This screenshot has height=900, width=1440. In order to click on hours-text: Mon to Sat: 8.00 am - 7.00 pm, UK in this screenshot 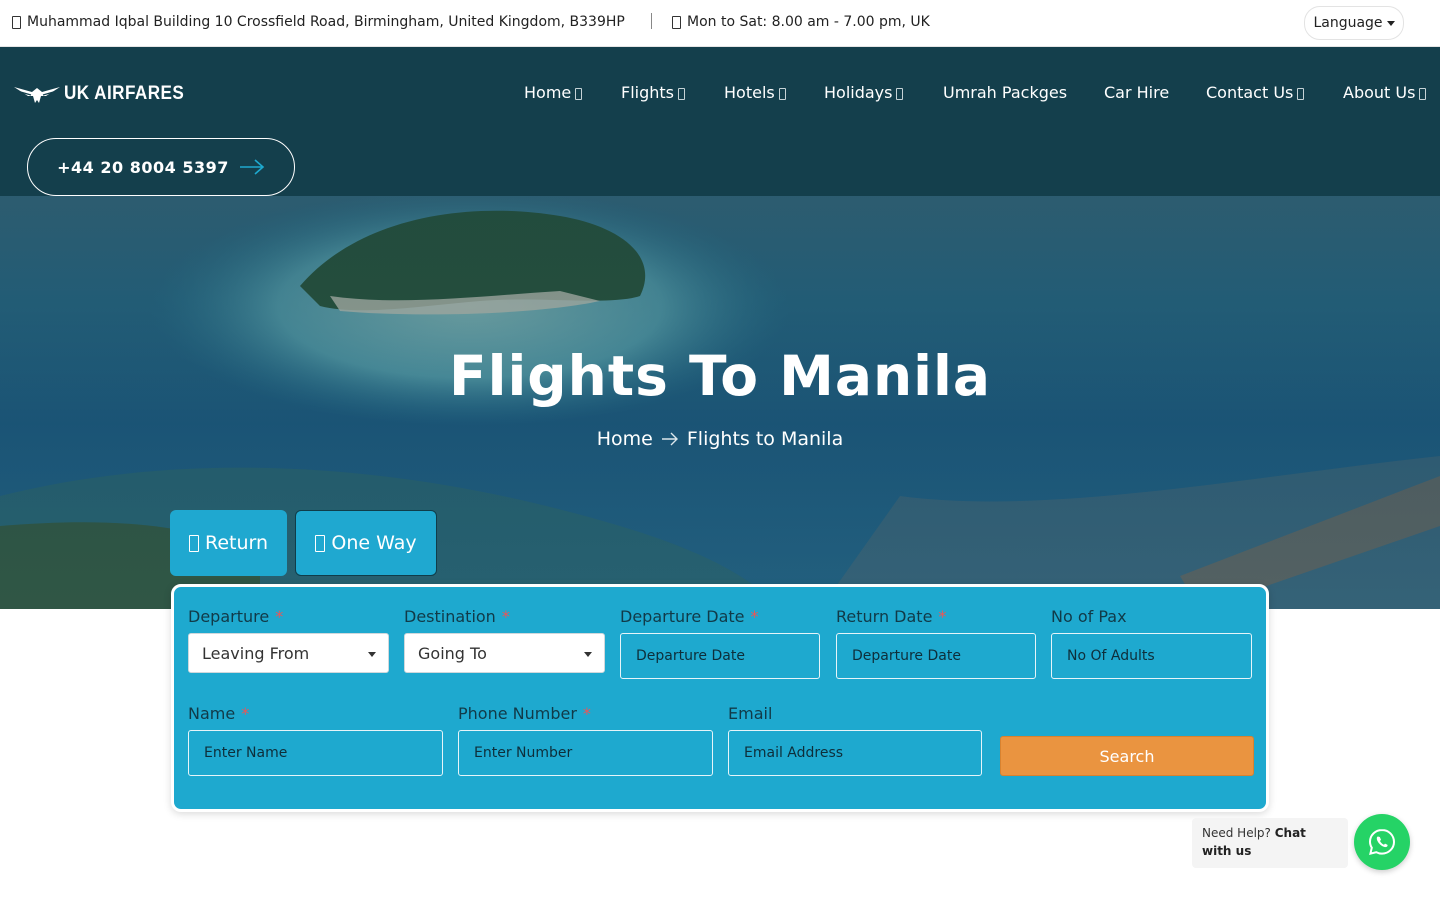, I will do `click(808, 22)`.